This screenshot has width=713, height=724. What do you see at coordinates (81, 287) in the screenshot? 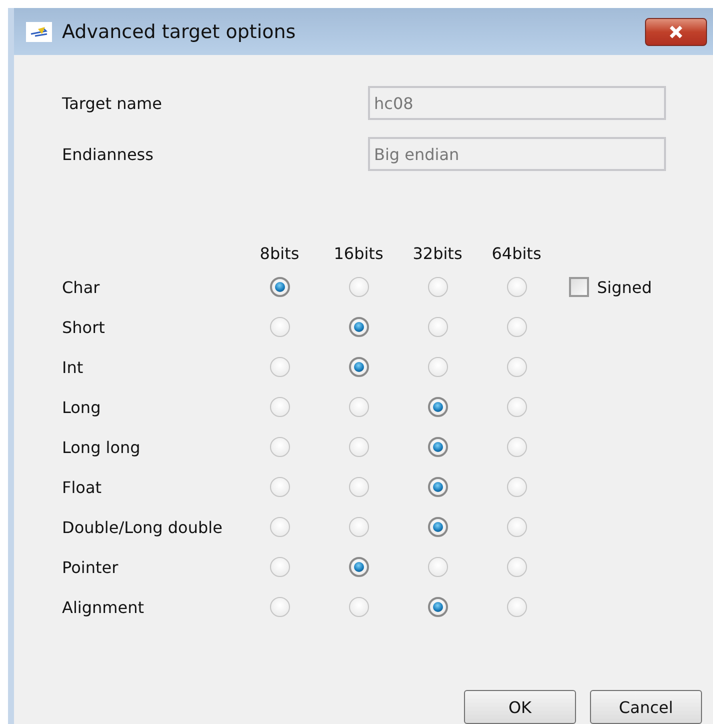
I see `row-label: Char` at bounding box center [81, 287].